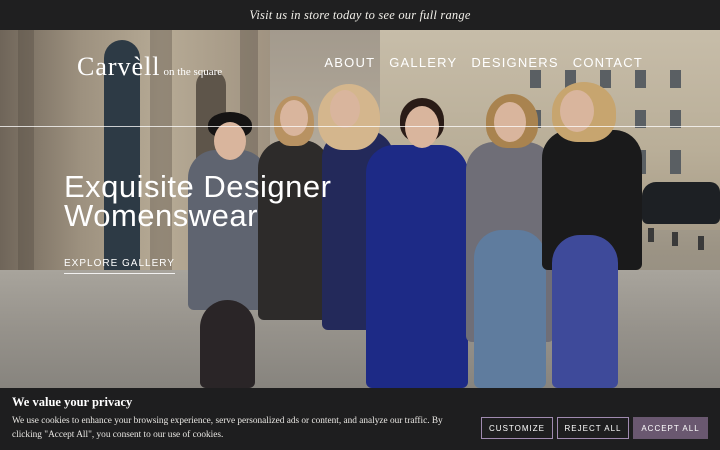 This screenshot has width=720, height=450. I want to click on logo-wordmark: Carvèll, so click(119, 66).